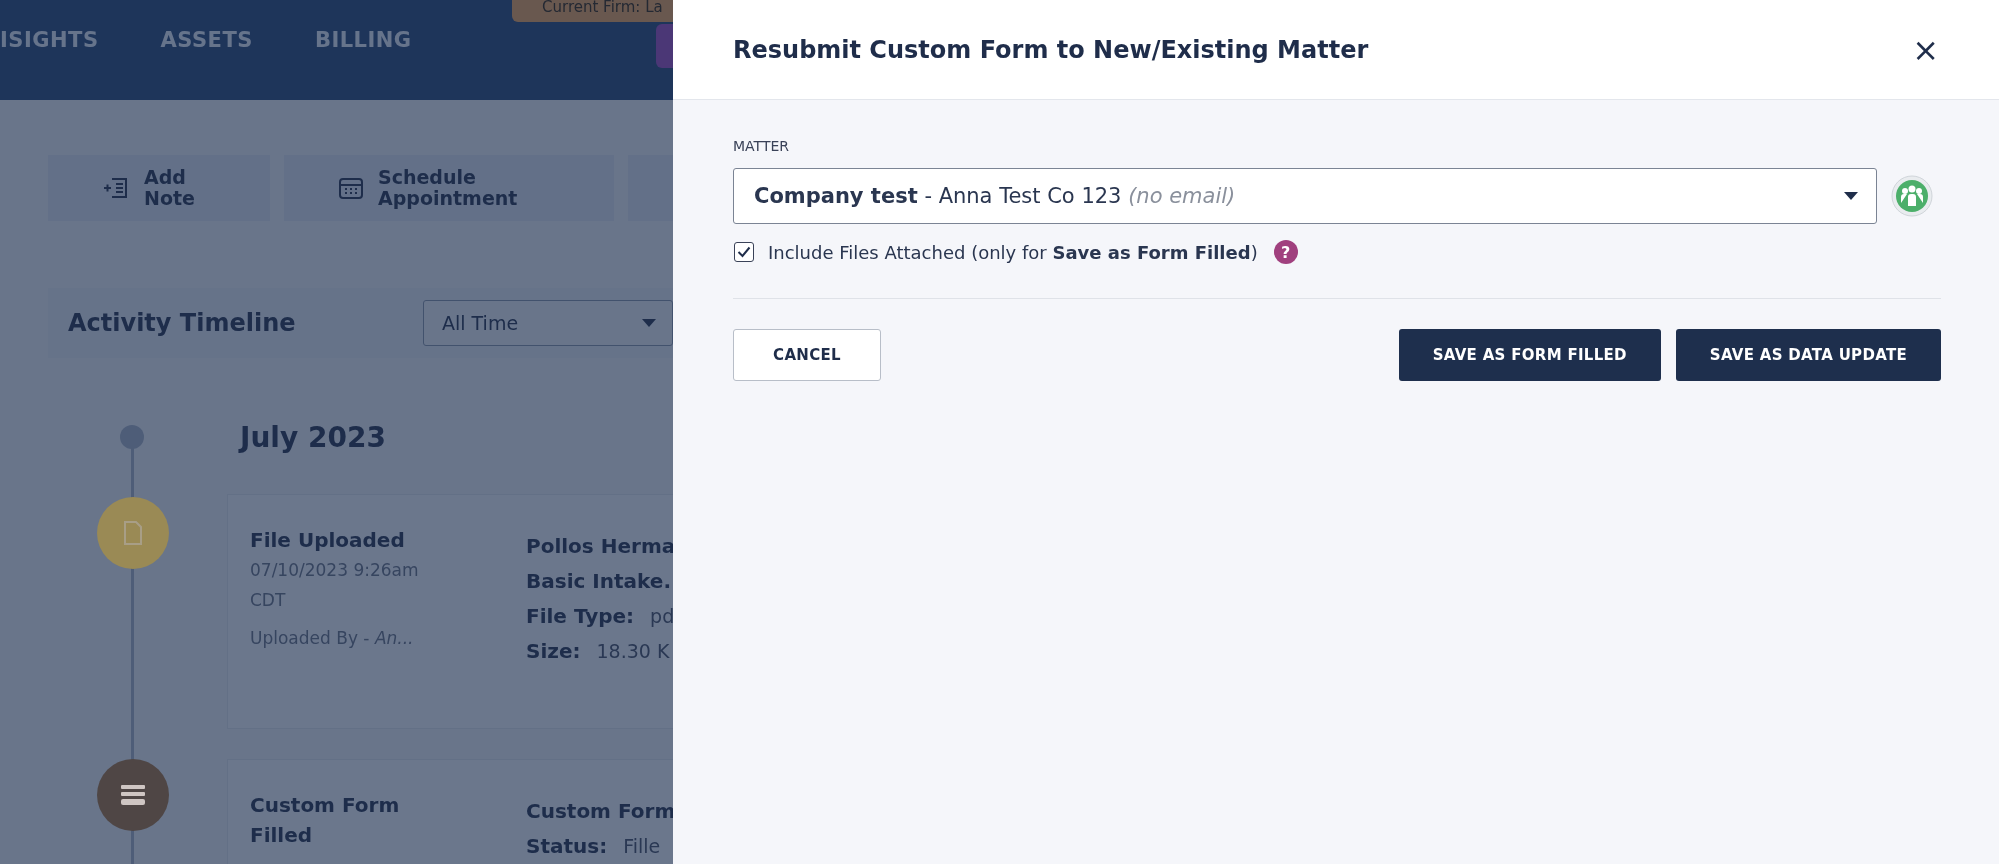 The height and width of the screenshot is (864, 1999). I want to click on detail-text: Basic Intake., so click(599, 581).